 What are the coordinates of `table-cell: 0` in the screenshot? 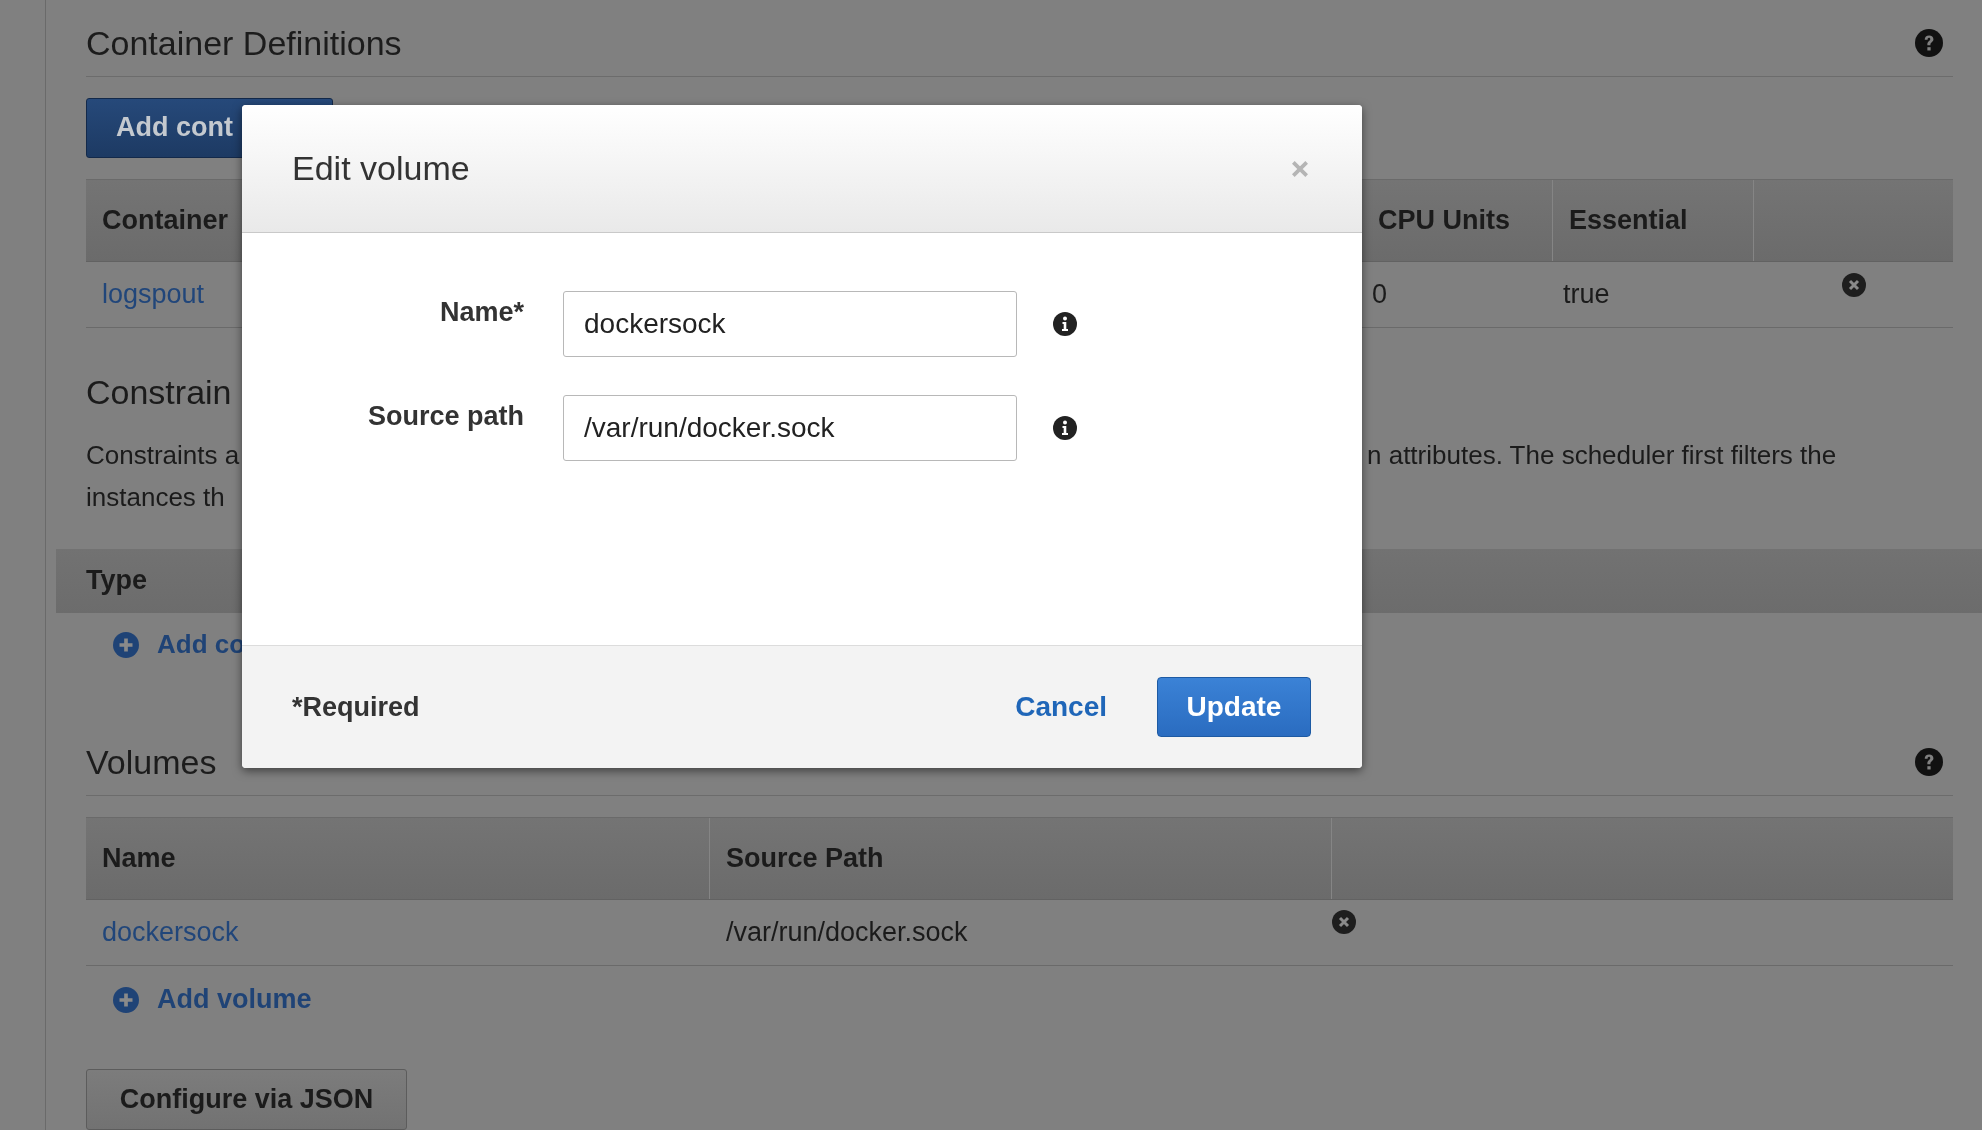 It's located at (1380, 294).